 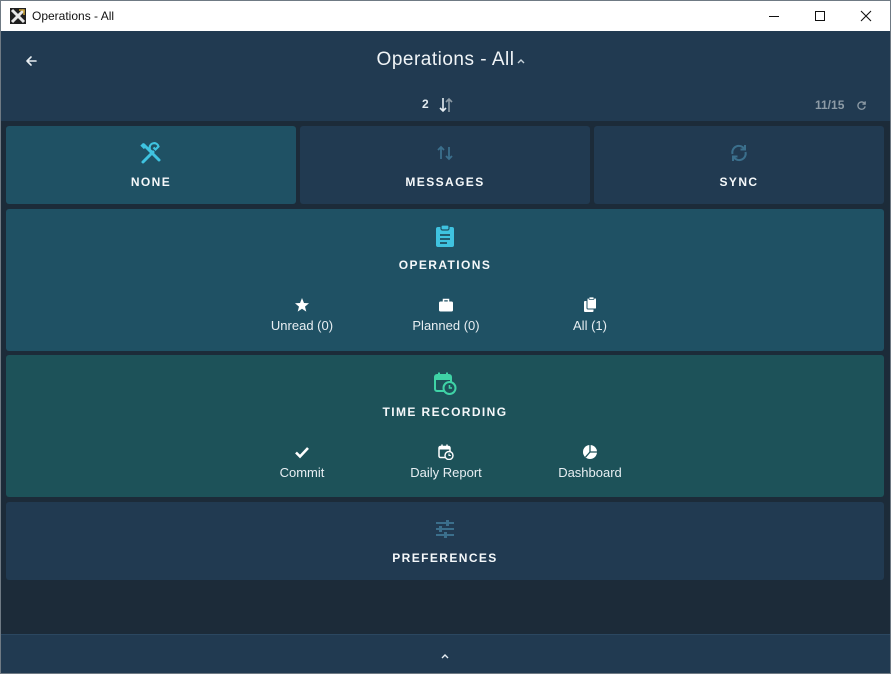 What do you see at coordinates (302, 325) in the screenshot?
I see `unread-label: Unread (0)` at bounding box center [302, 325].